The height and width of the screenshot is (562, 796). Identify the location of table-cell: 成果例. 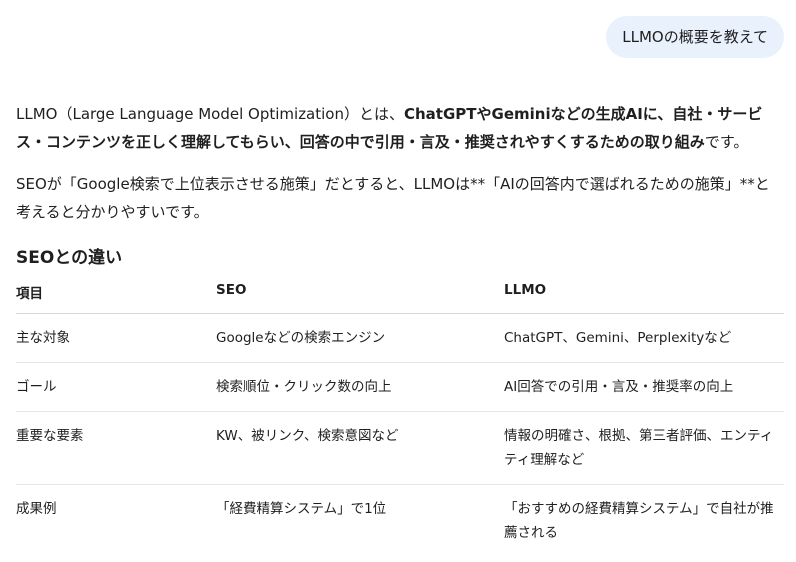
(36, 509).